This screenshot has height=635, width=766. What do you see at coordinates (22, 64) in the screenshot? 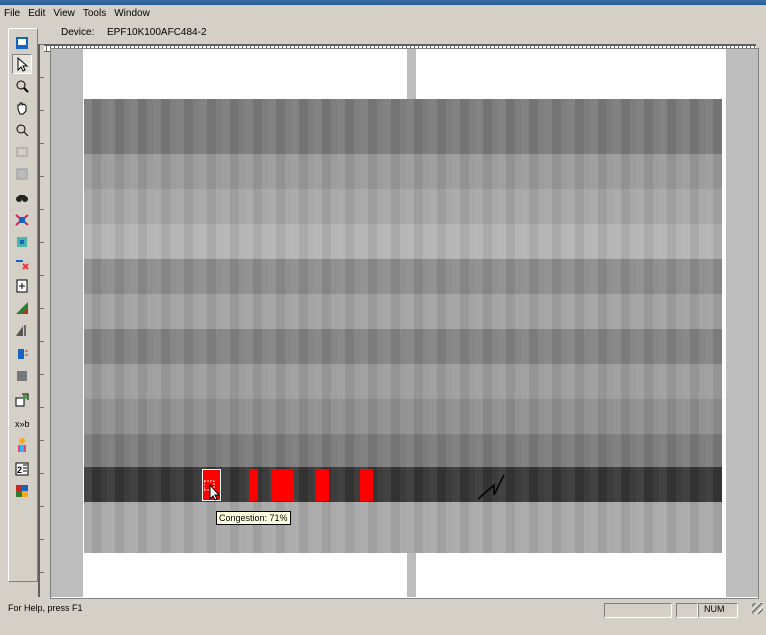
I see `pointer-icon` at bounding box center [22, 64].